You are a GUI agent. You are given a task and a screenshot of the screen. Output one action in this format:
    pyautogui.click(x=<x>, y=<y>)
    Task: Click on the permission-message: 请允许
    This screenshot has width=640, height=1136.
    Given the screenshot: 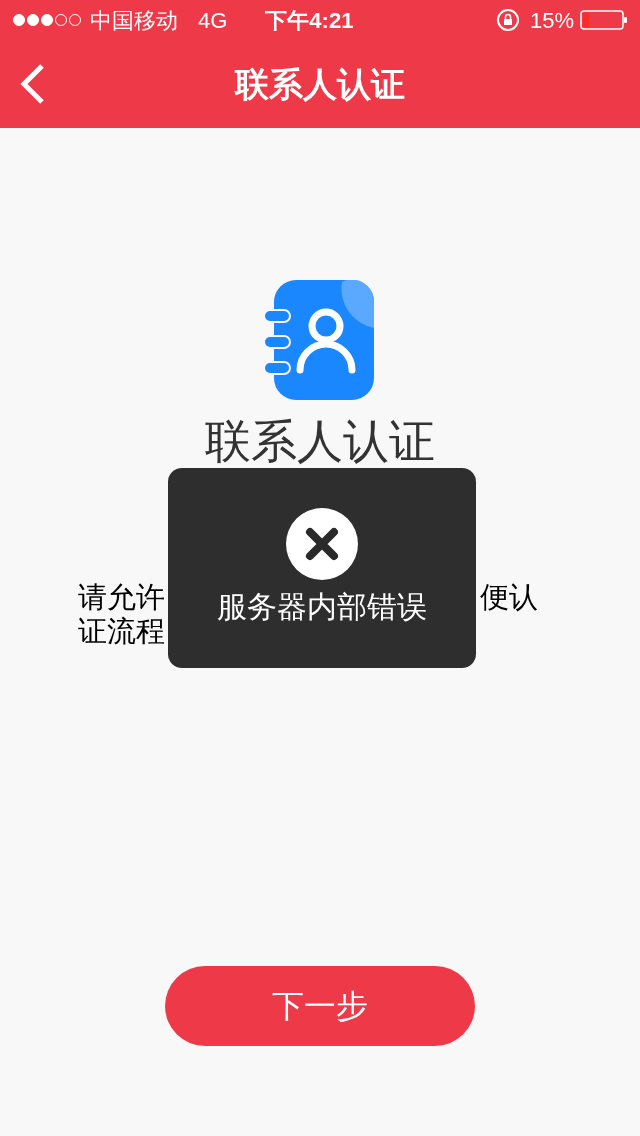 What is the action you would take?
    pyautogui.click(x=121, y=597)
    